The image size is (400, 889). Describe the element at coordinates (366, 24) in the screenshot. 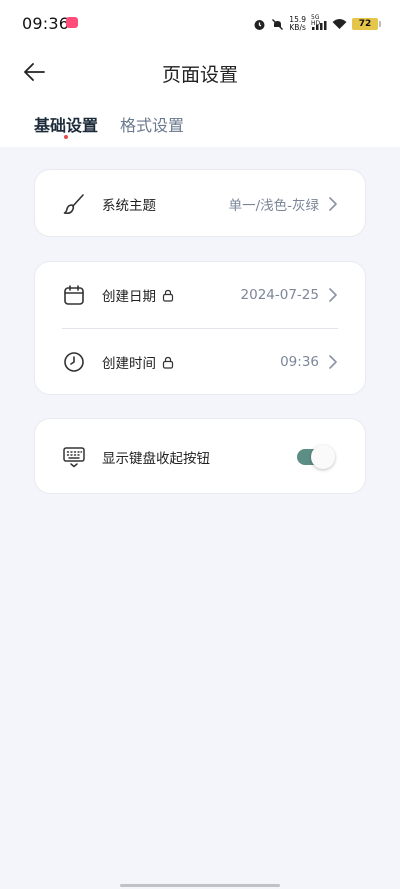

I see `battery-indicator: 72` at that location.